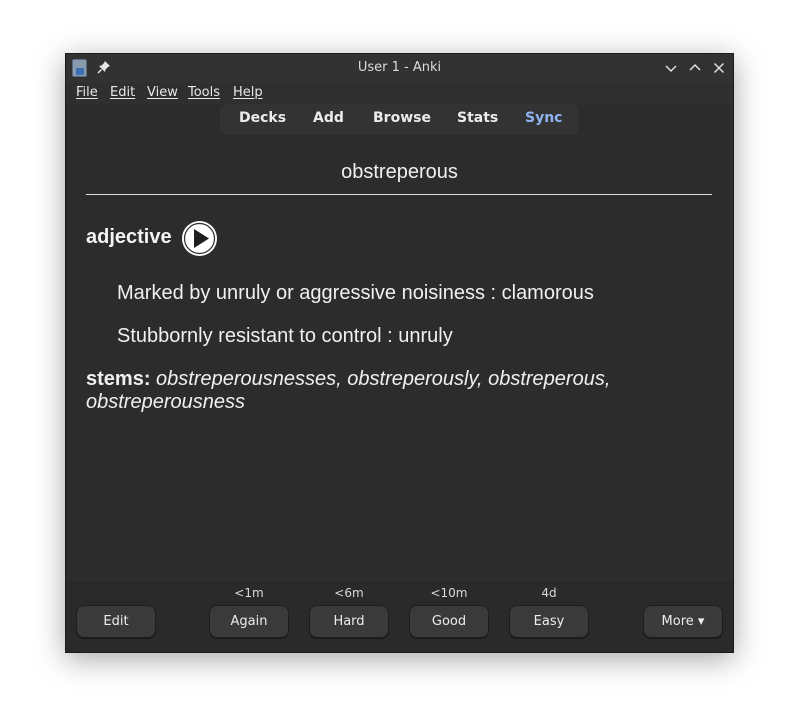 This screenshot has width=797, height=728. I want to click on menu-bar: File Edit View Tools Help, so click(399, 93).